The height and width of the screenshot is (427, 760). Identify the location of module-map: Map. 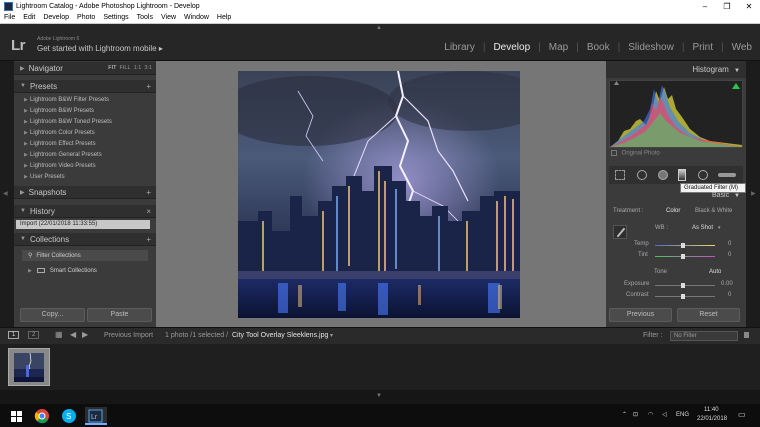
(558, 47).